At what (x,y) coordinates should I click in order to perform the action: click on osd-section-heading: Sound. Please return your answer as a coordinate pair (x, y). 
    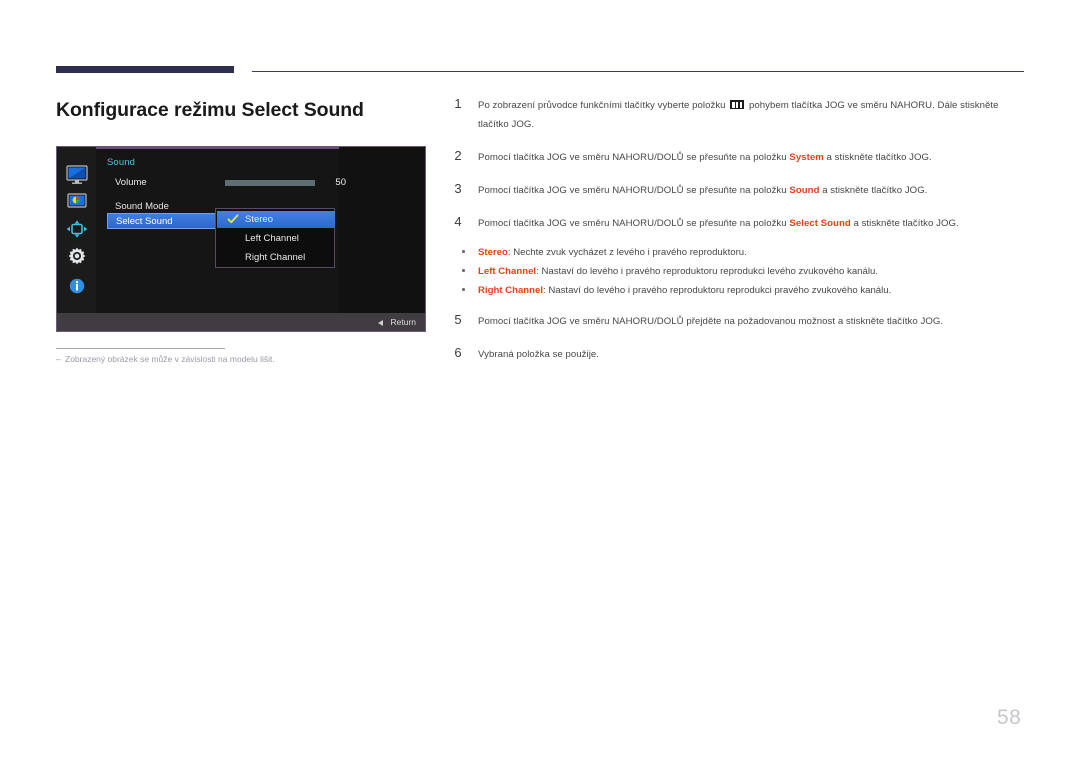
    Looking at the image, I should click on (121, 162).